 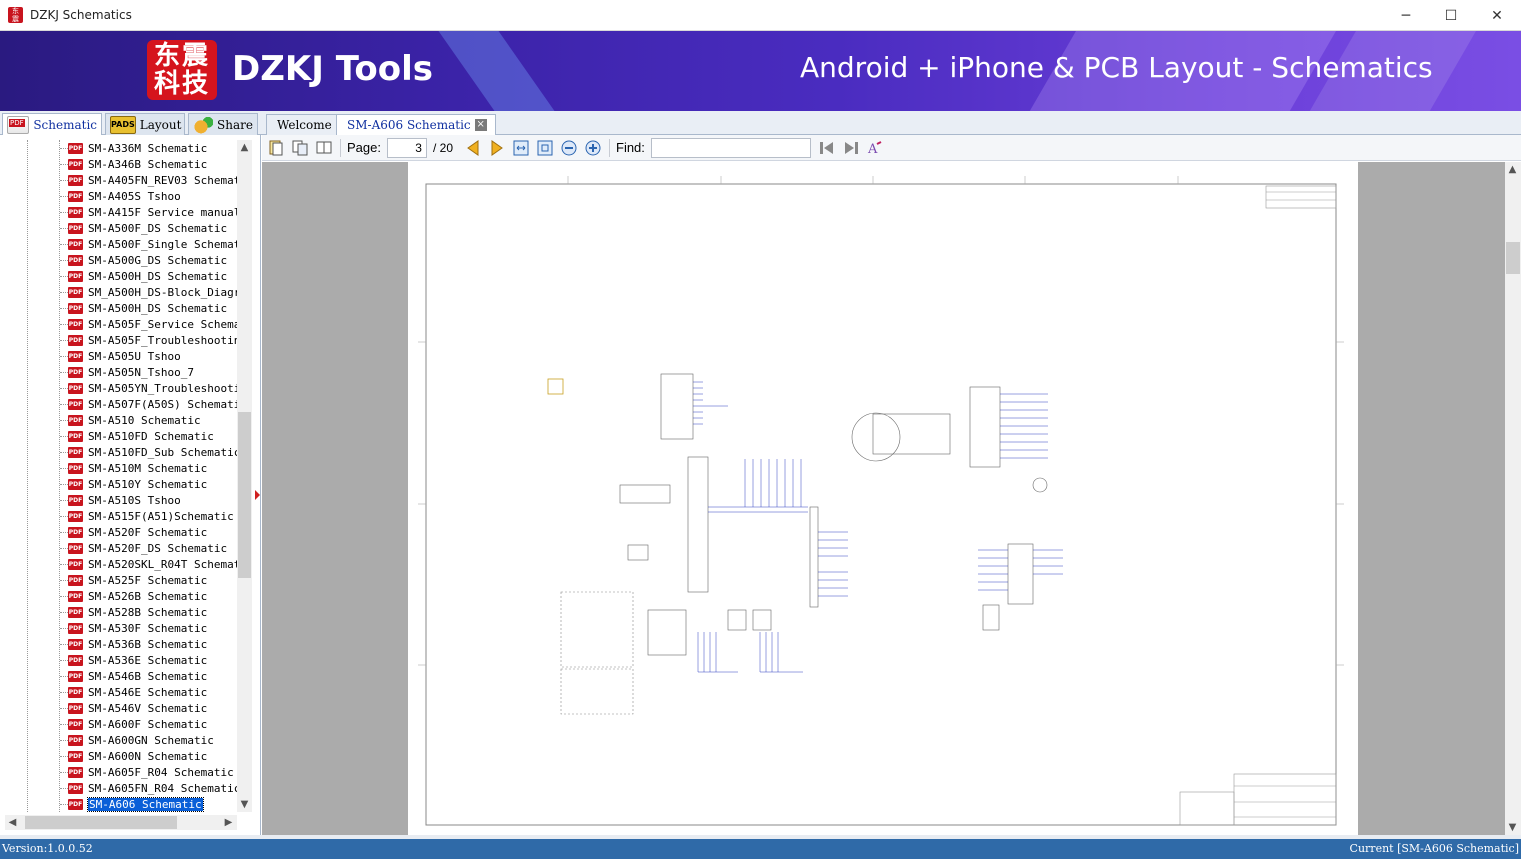 I want to click on tree-item: PDF SM-A546E Schematic, so click(x=133, y=692).